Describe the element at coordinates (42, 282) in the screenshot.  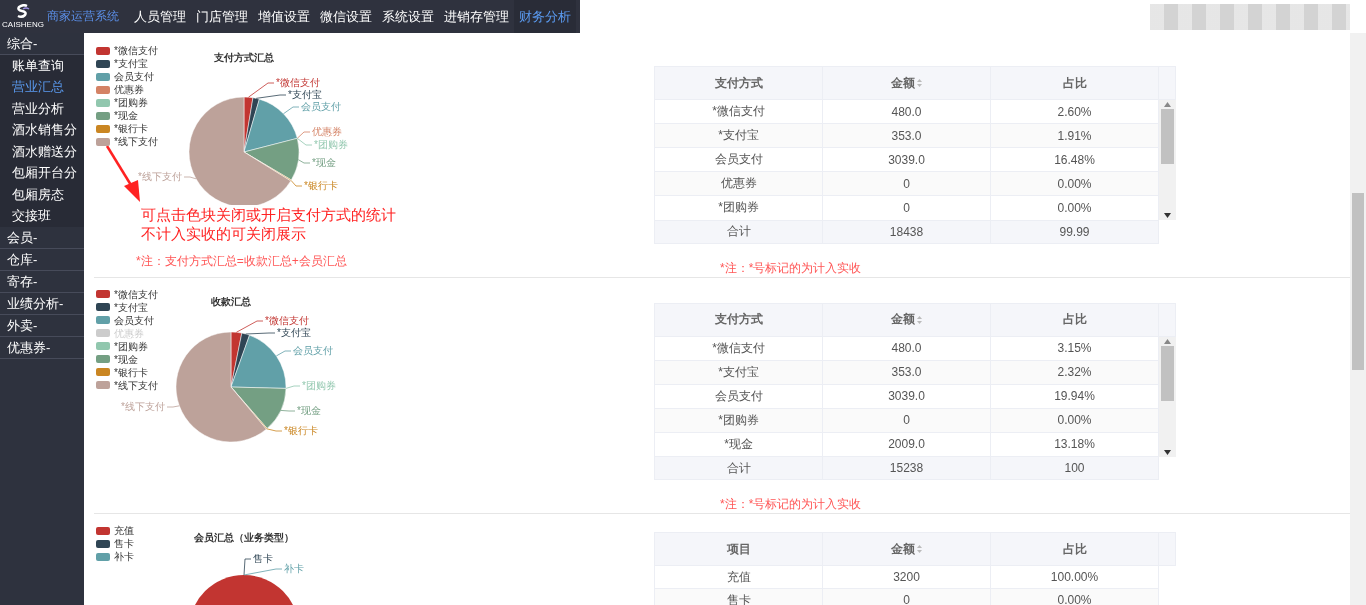
I see `sidebar-group: 寄存-` at that location.